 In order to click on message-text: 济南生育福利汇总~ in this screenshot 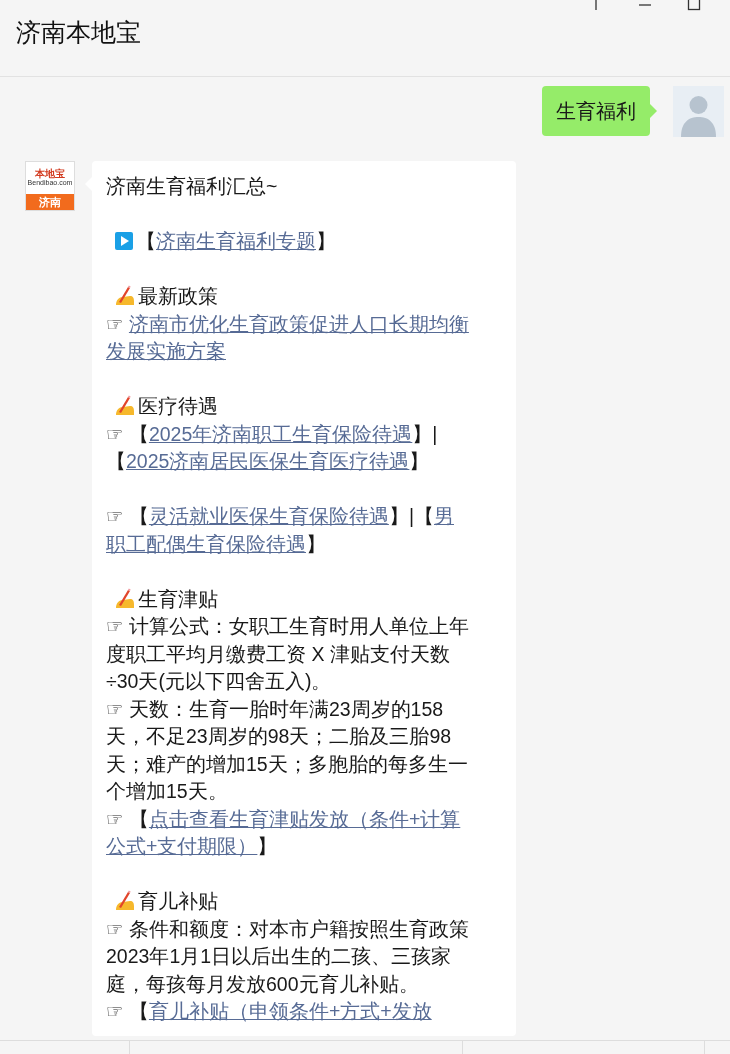, I will do `click(192, 186)`.